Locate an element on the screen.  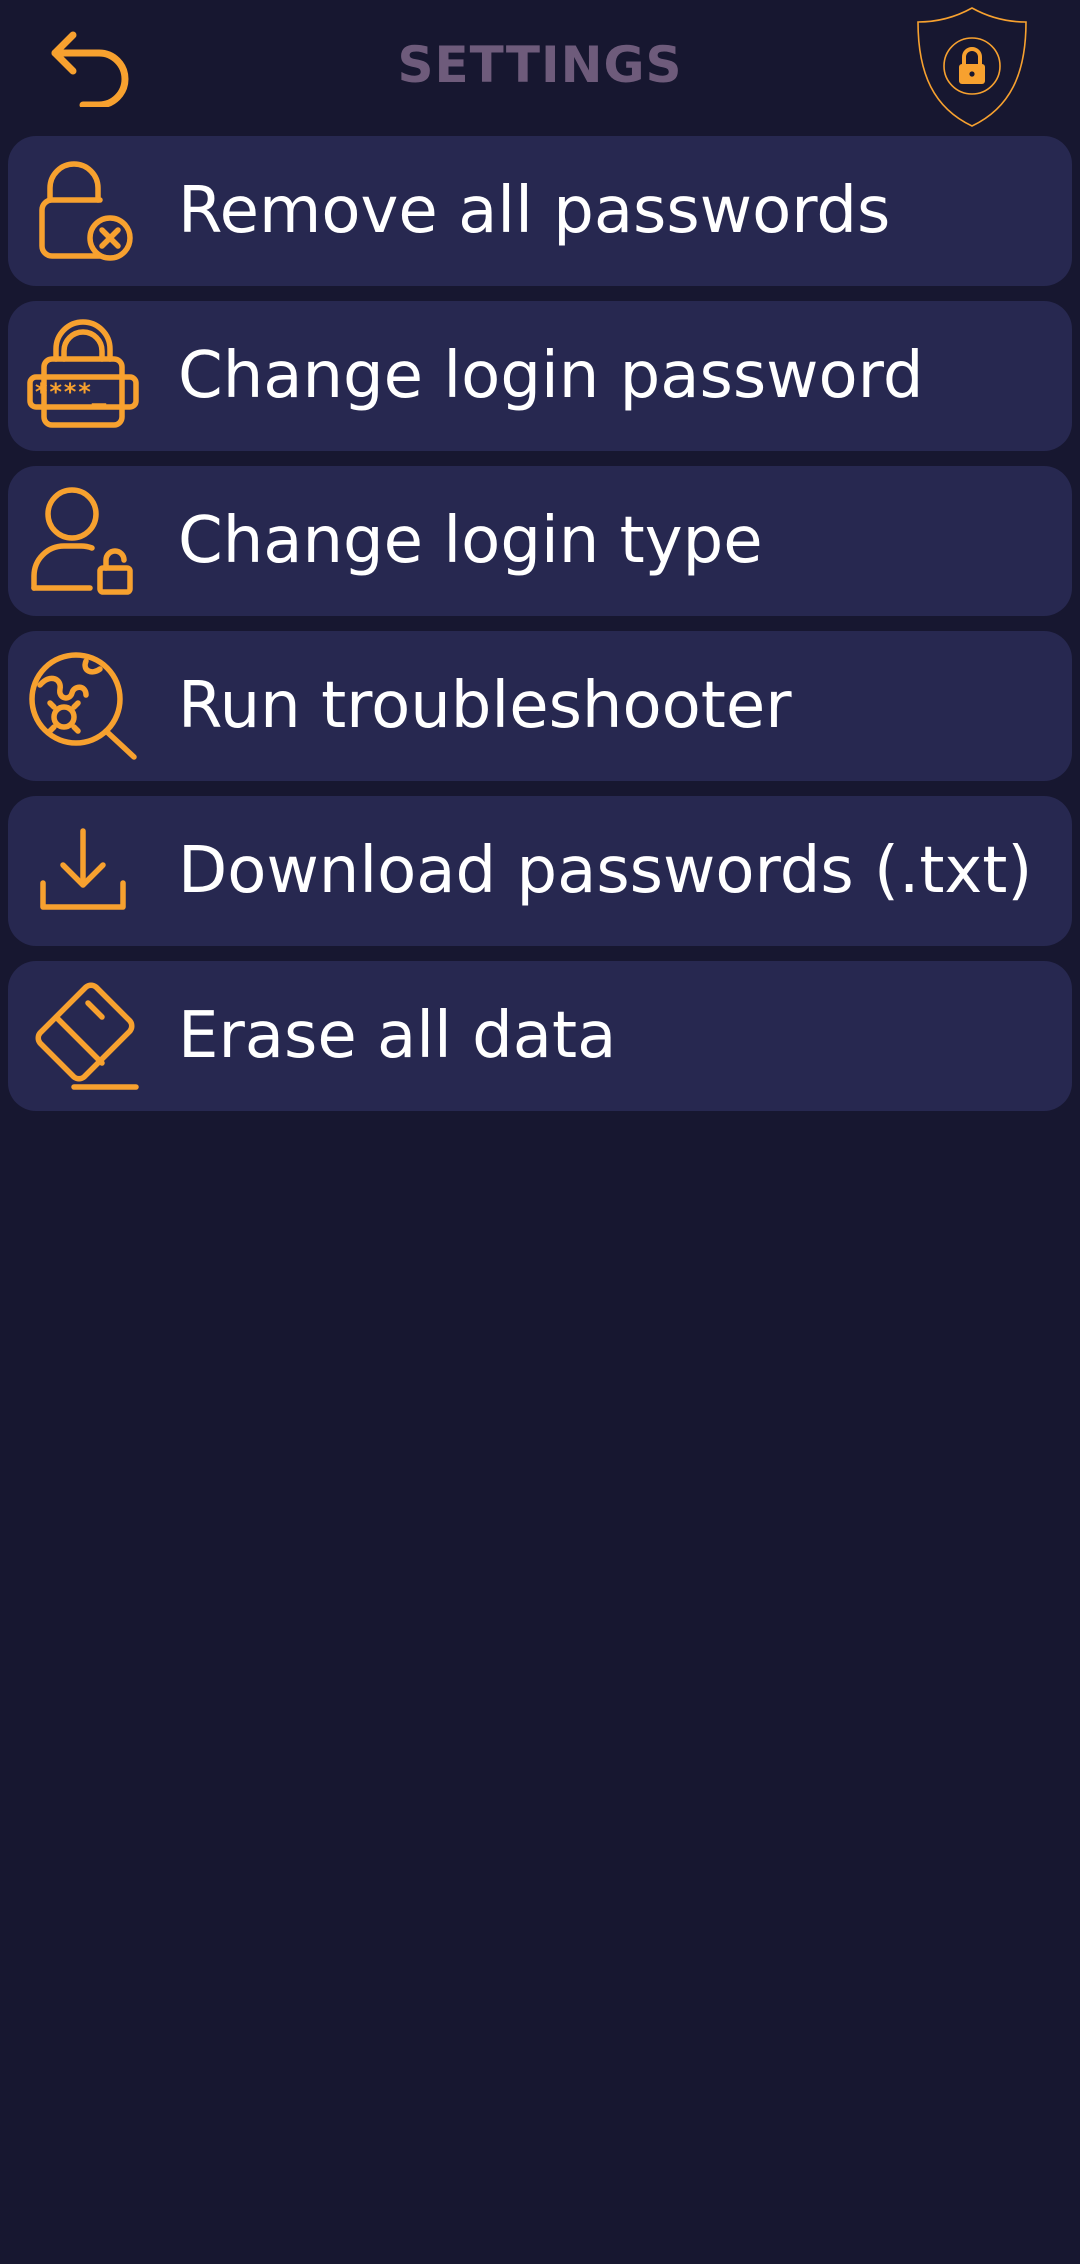
shield-badge is located at coordinates (972, 67).